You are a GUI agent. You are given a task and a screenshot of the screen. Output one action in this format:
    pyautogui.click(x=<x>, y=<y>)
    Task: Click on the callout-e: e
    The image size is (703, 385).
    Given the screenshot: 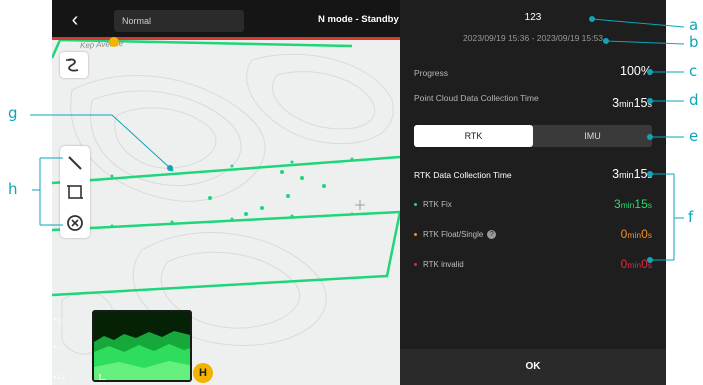 What is the action you would take?
    pyautogui.click(x=694, y=136)
    